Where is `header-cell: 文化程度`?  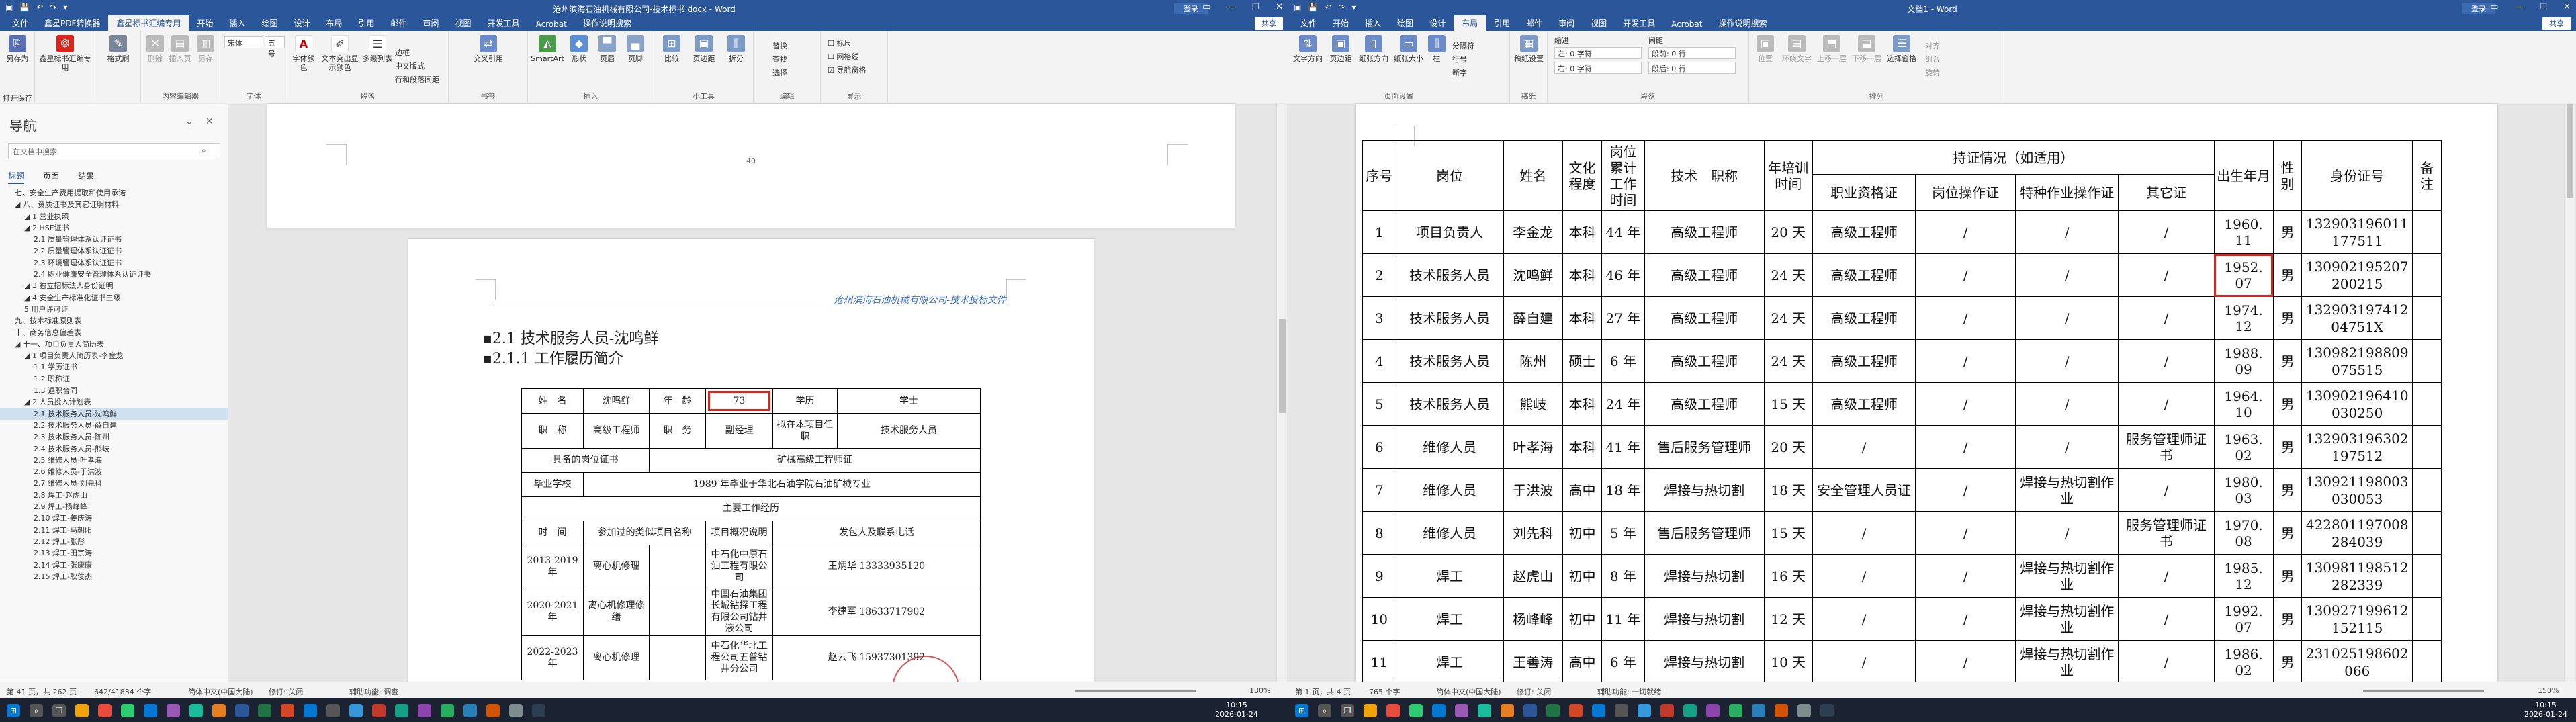
header-cell: 文化程度 is located at coordinates (1582, 175).